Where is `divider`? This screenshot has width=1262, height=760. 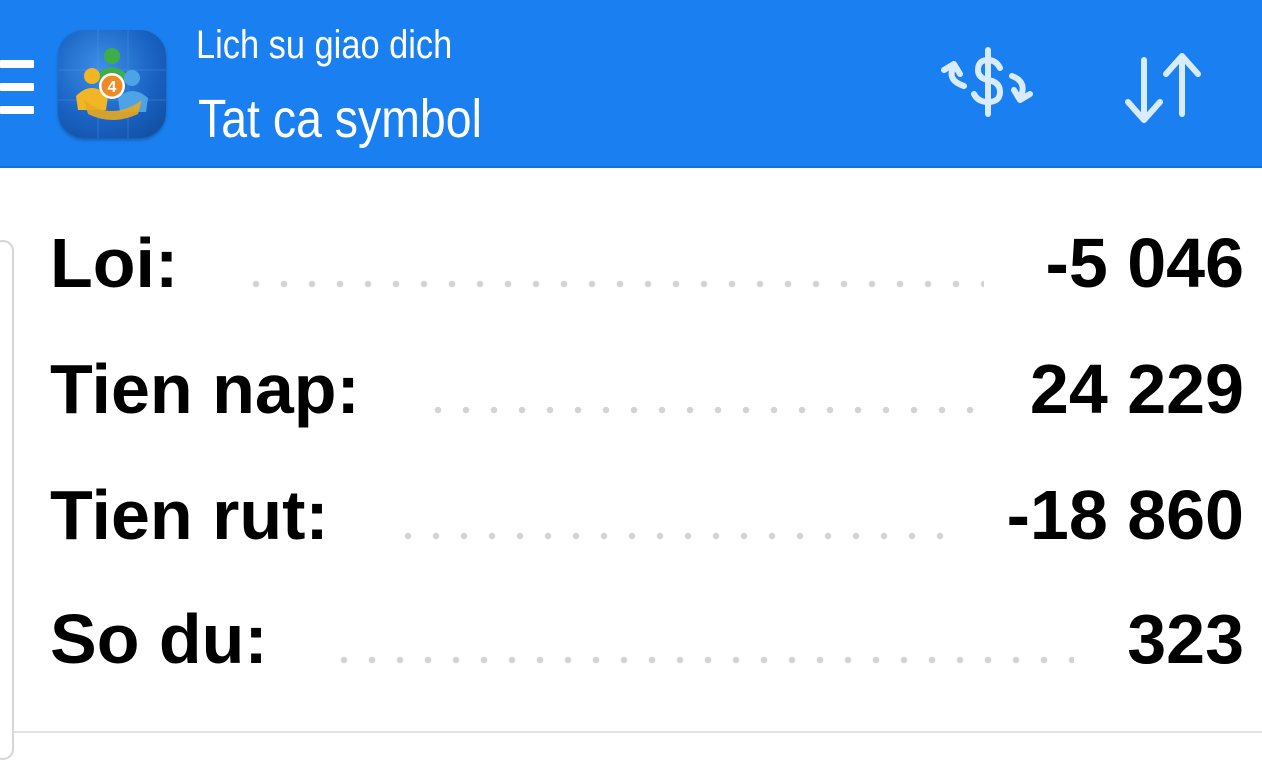 divider is located at coordinates (638, 732).